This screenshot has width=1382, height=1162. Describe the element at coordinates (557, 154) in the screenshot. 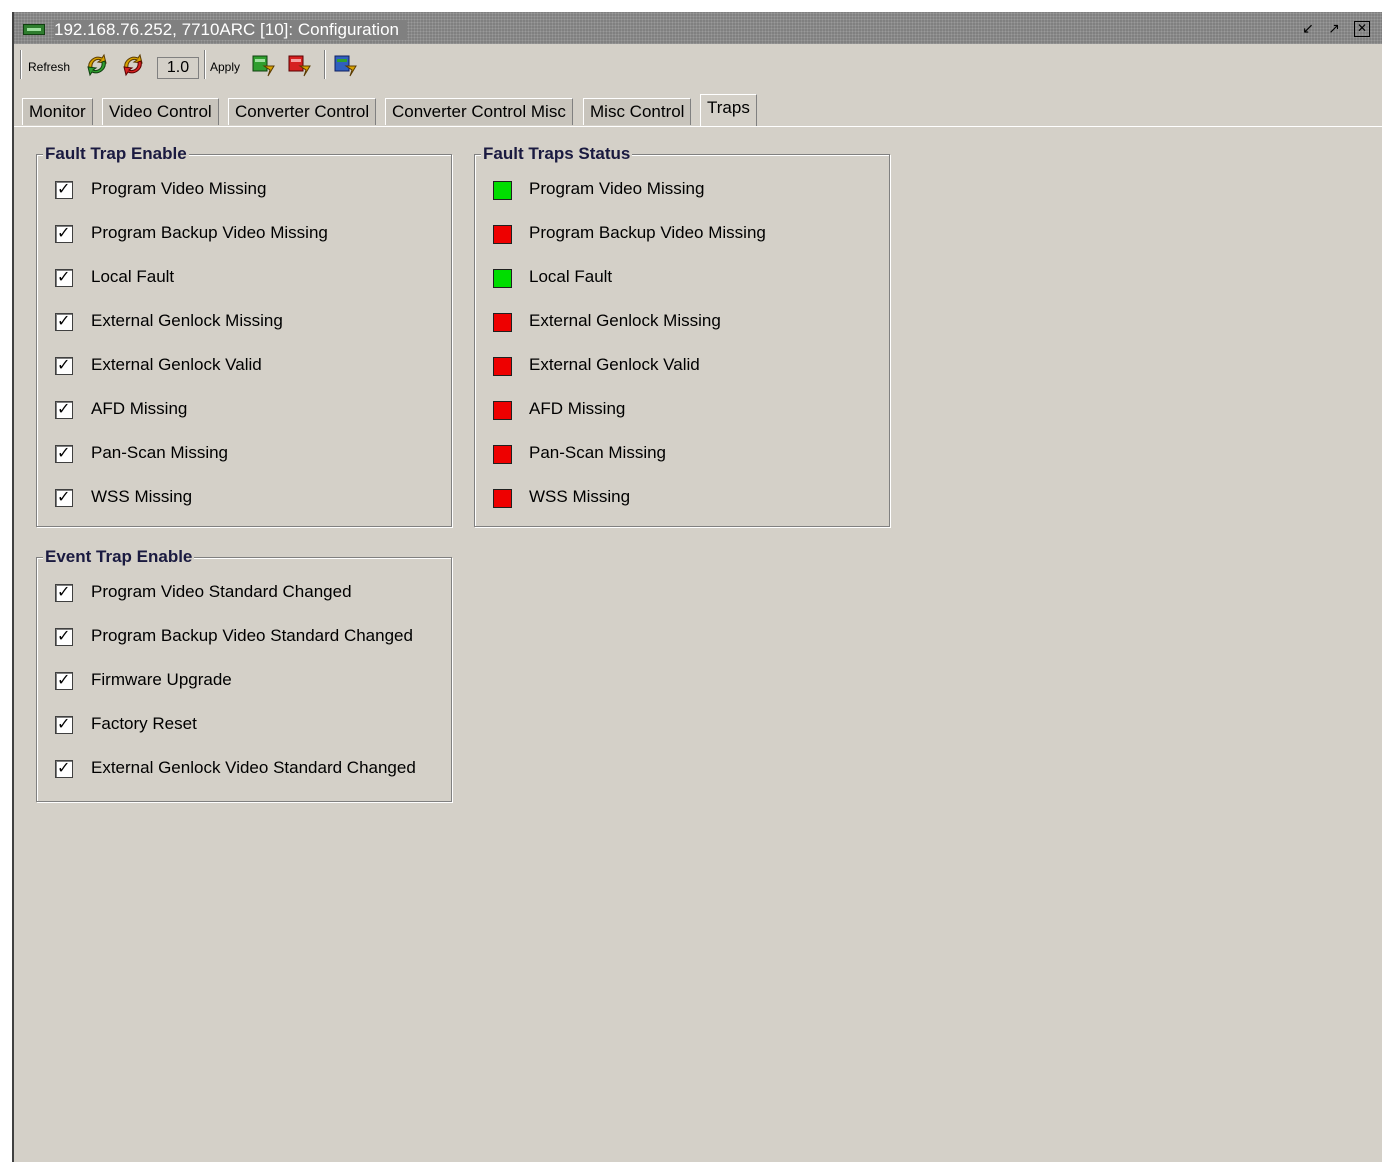

I see `fault-traps-status-title: Fault Traps Status` at that location.